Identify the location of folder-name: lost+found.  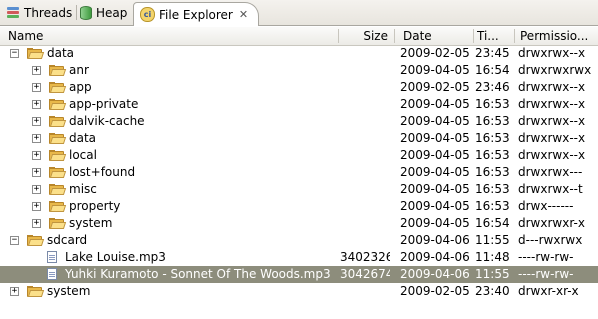
(102, 172).